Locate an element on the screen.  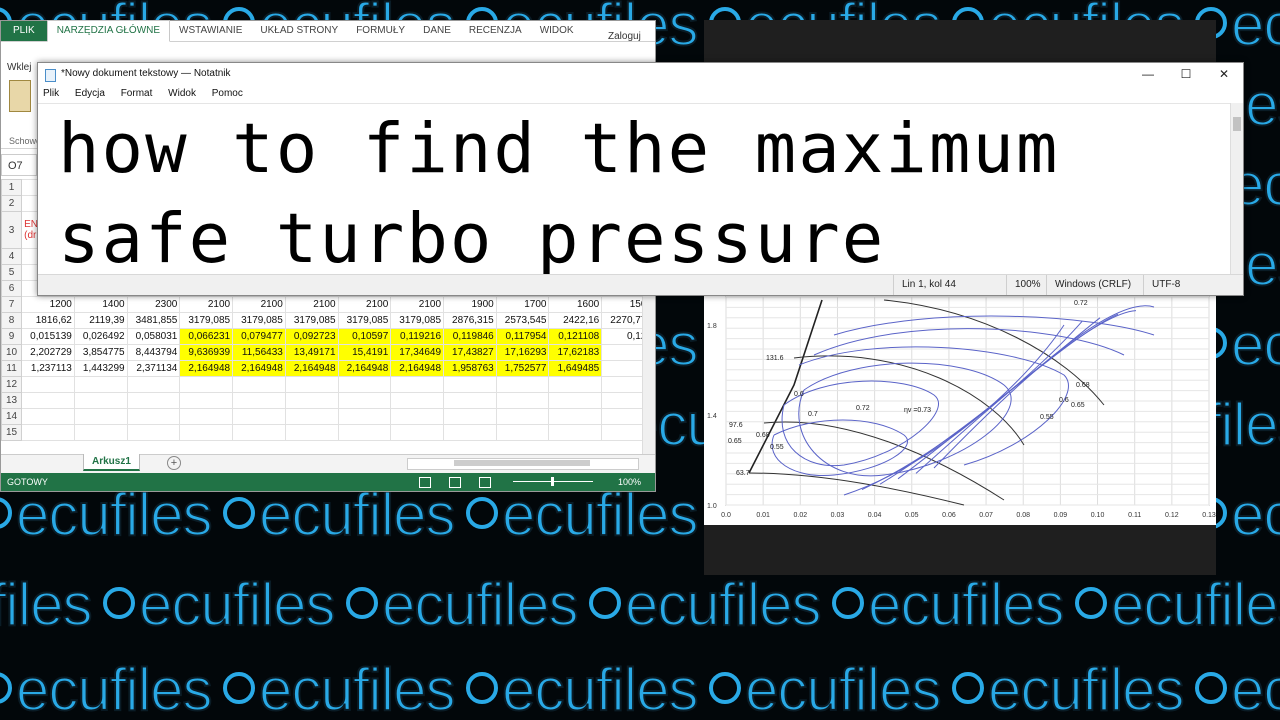
cell: 3481,855 is located at coordinates (153, 320).